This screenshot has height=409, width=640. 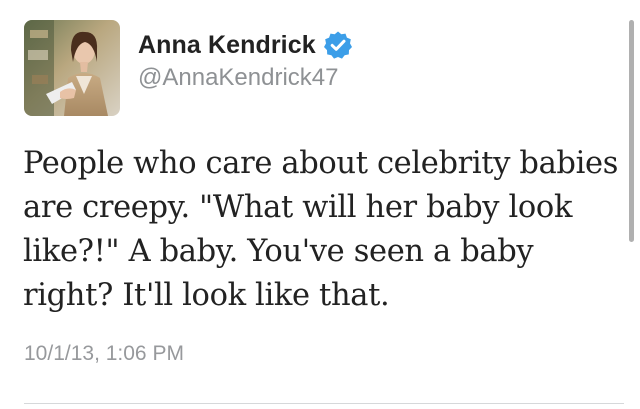 I want to click on avatar-image, so click(x=72, y=68).